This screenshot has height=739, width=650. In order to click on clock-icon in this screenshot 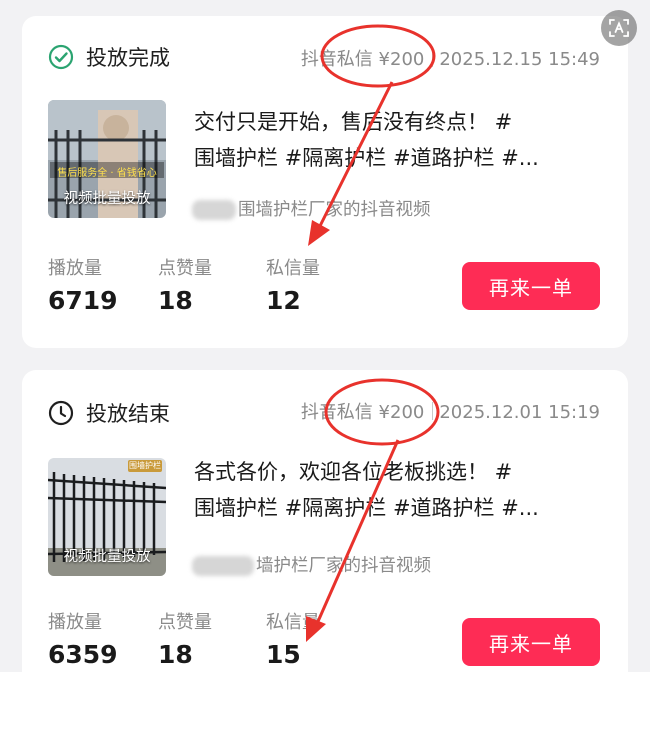, I will do `click(61, 413)`.